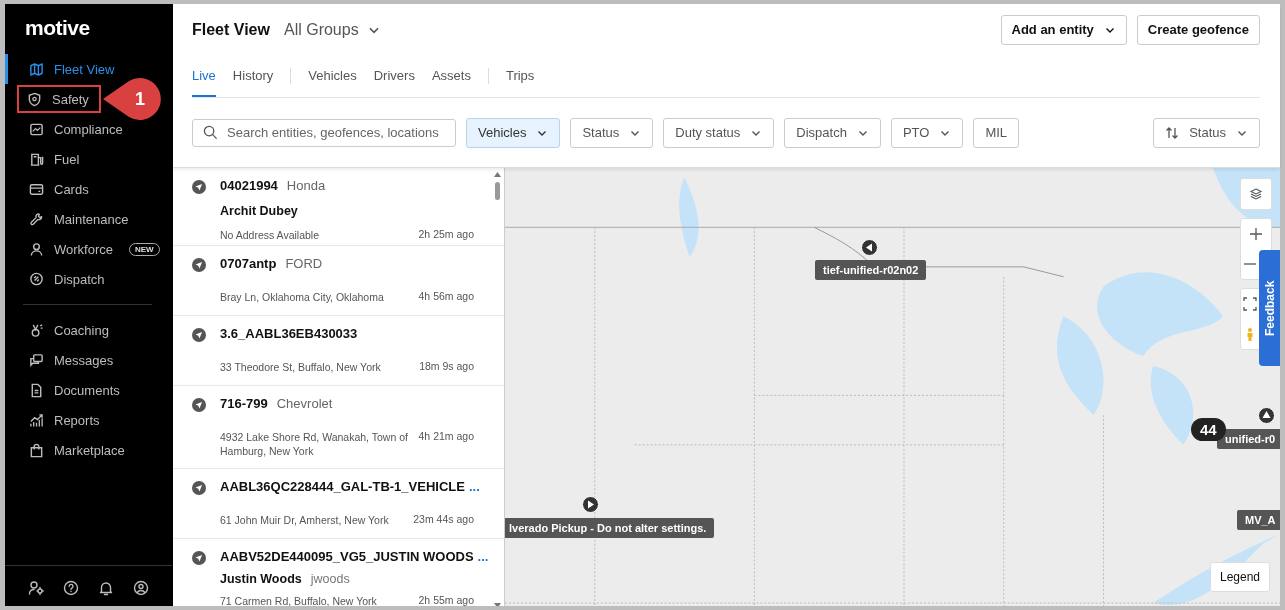  What do you see at coordinates (520, 76) in the screenshot?
I see `tab: Trips` at bounding box center [520, 76].